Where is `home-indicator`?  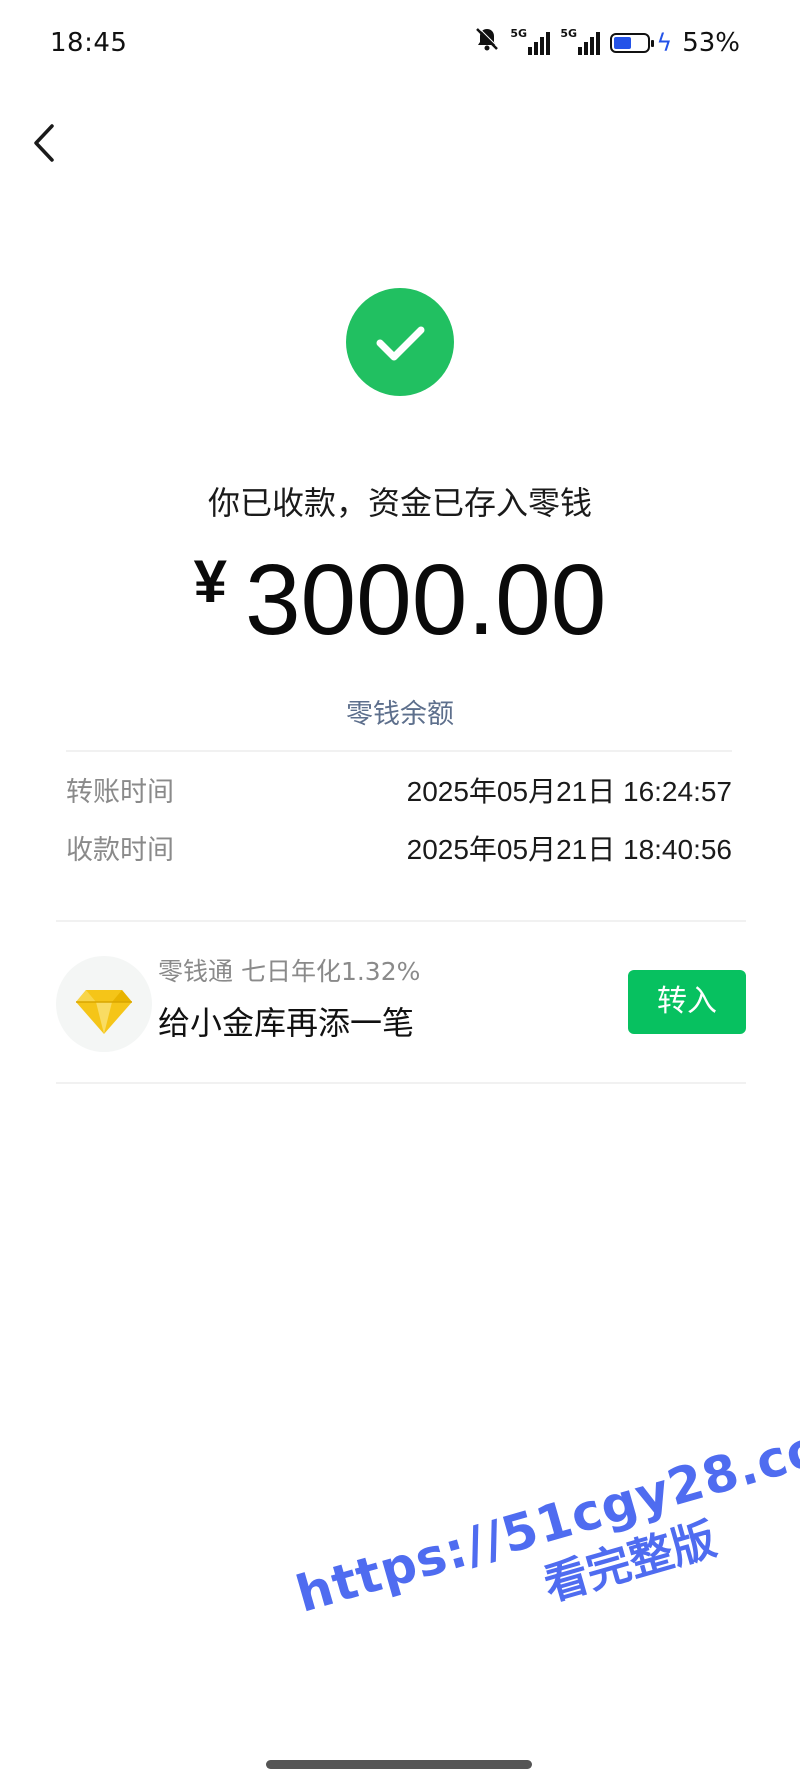
home-indicator is located at coordinates (399, 1764).